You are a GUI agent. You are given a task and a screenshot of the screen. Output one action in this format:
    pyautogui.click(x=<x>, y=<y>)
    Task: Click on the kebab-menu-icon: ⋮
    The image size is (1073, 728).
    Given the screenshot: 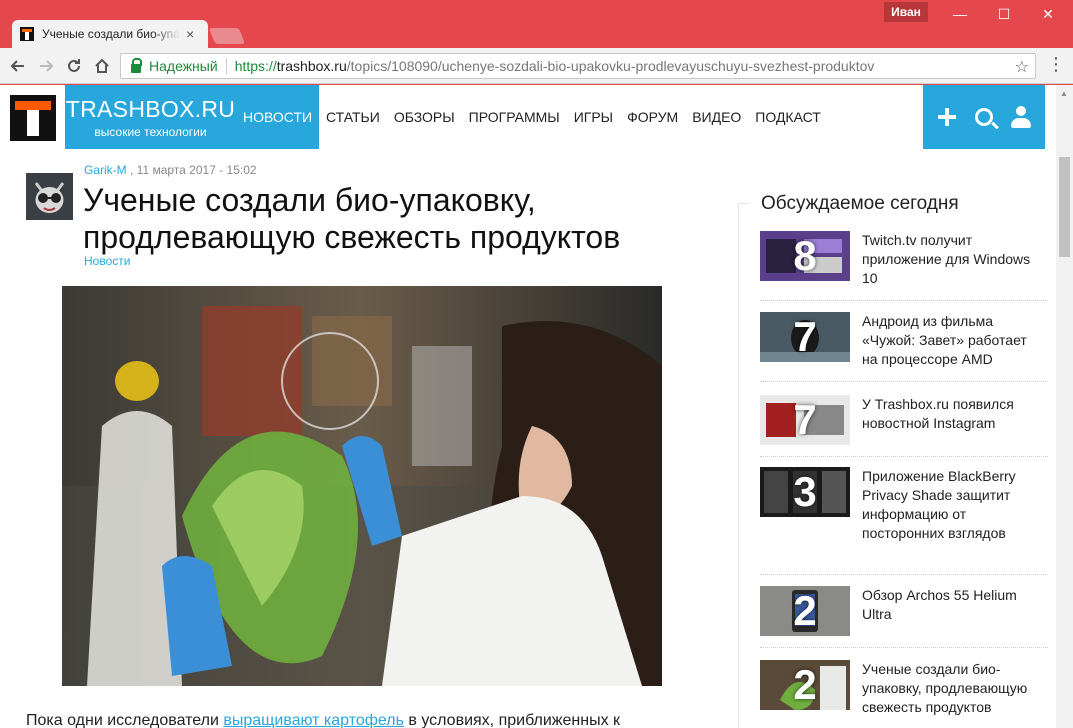 What is the action you would take?
    pyautogui.click(x=1056, y=64)
    